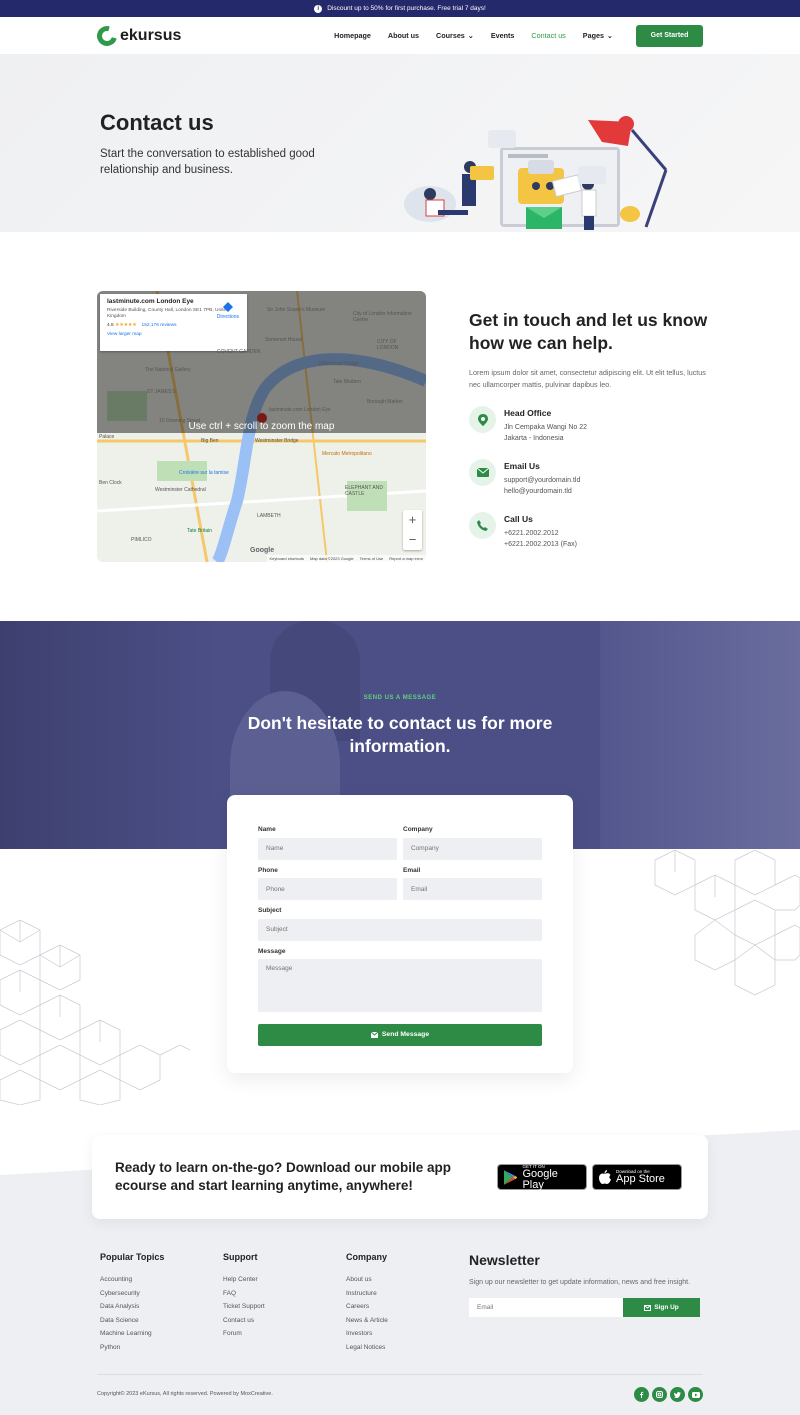 This screenshot has width=800, height=1415. I want to click on map-keyboard-shortcuts: Keyboard shortcuts, so click(287, 558).